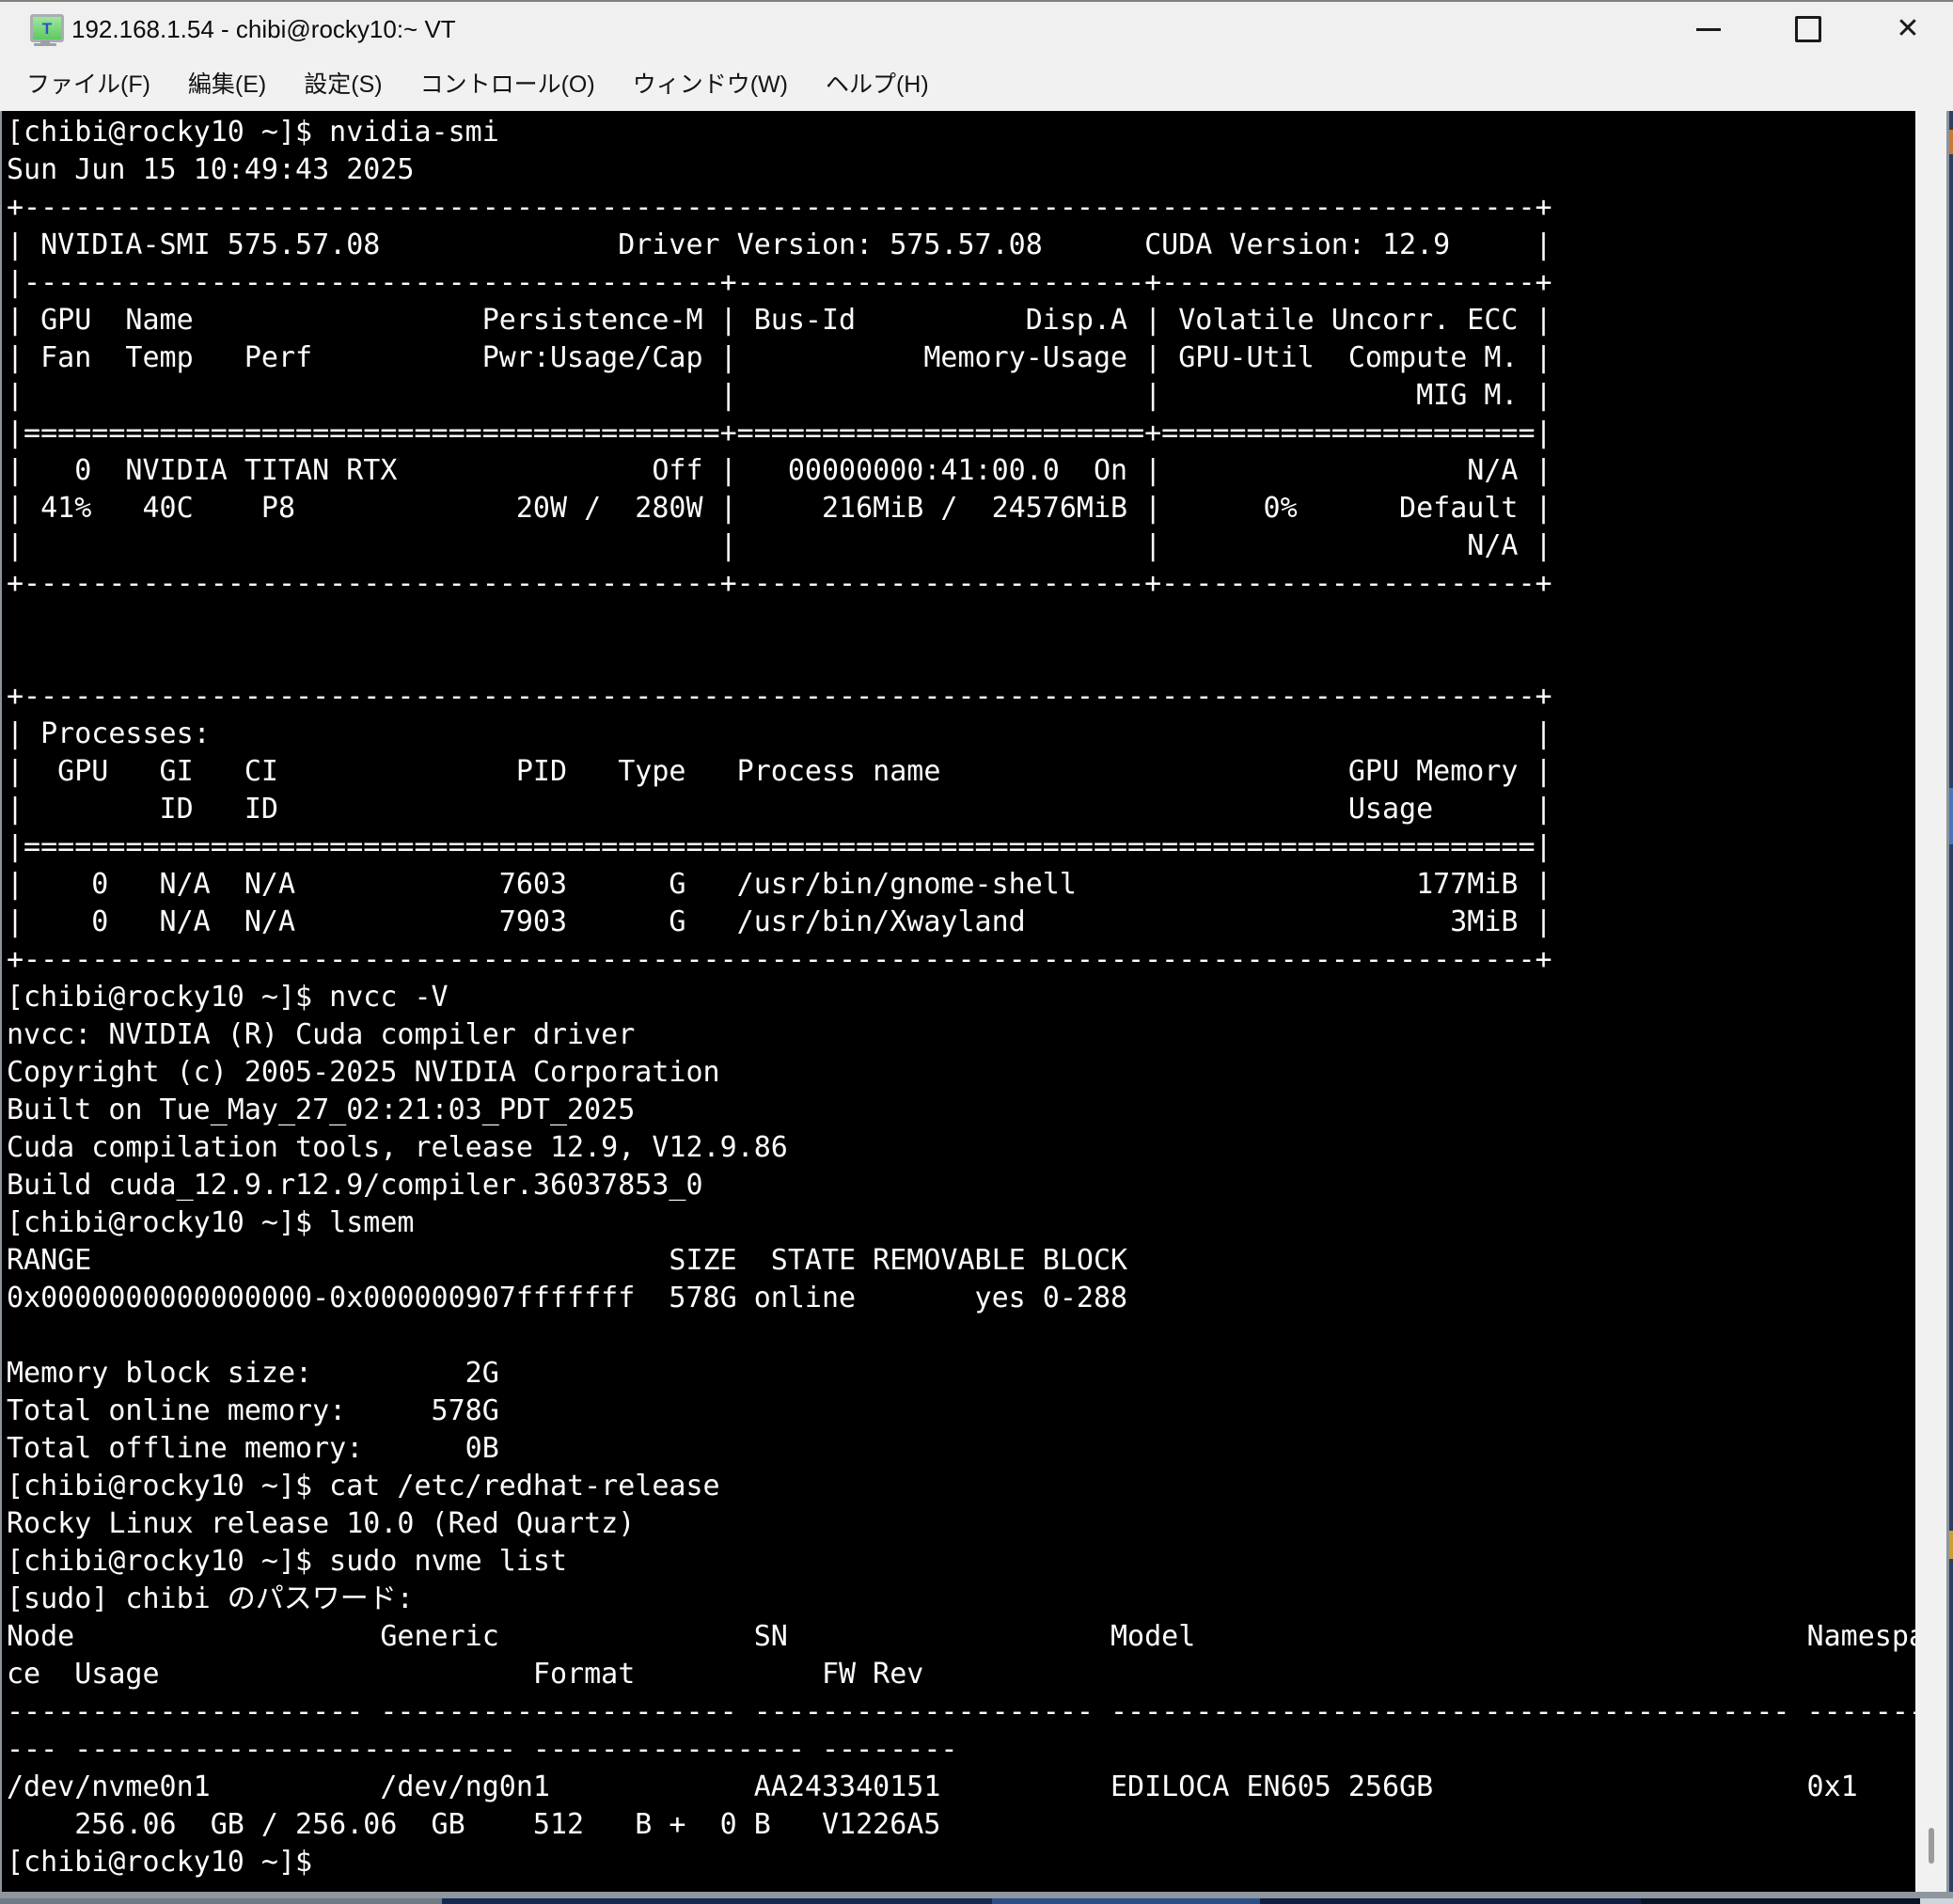  Describe the element at coordinates (507, 82) in the screenshot. I see `menu-control: コントロール(O)` at that location.